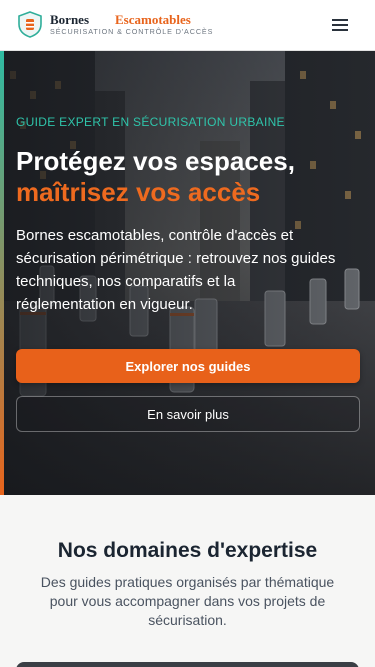 This screenshot has width=375, height=667. What do you see at coordinates (188, 366) in the screenshot?
I see `explore-guides-button: Explorer nos guides` at bounding box center [188, 366].